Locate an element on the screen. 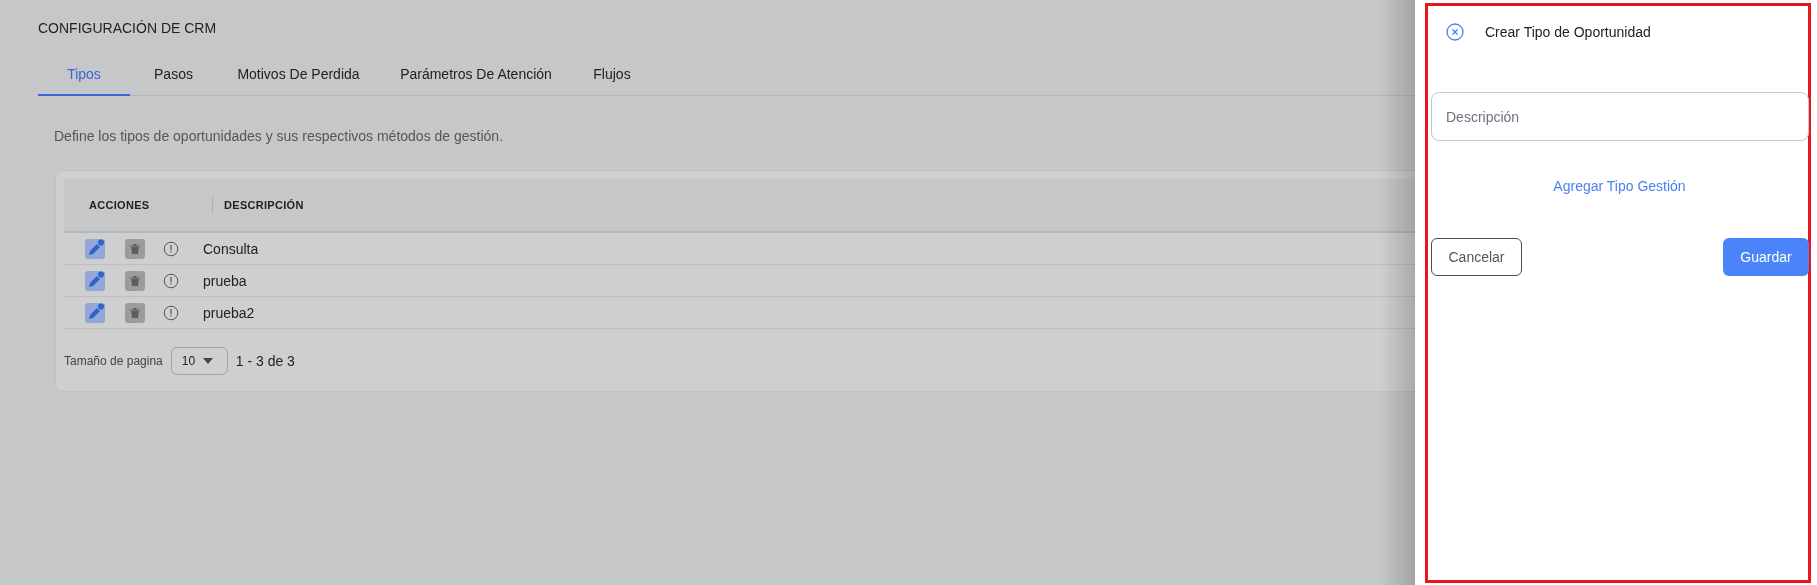  save-button: Guardar is located at coordinates (1766, 257).